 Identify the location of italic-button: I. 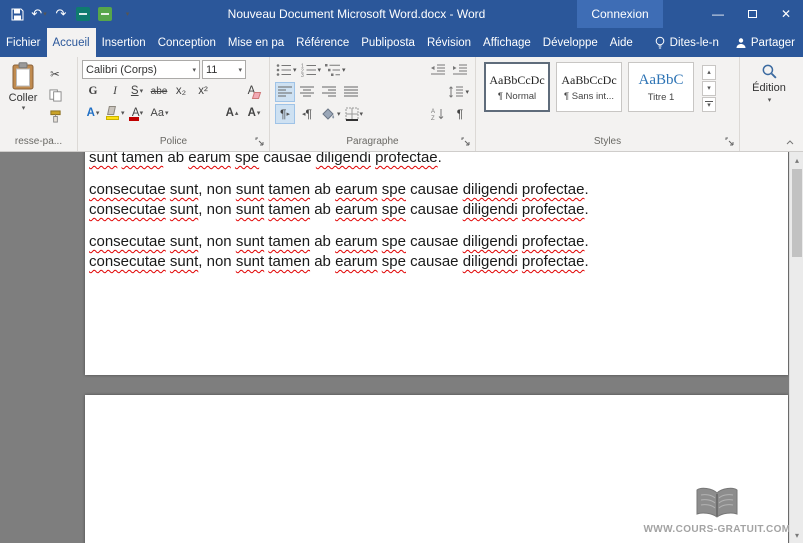
(115, 91).